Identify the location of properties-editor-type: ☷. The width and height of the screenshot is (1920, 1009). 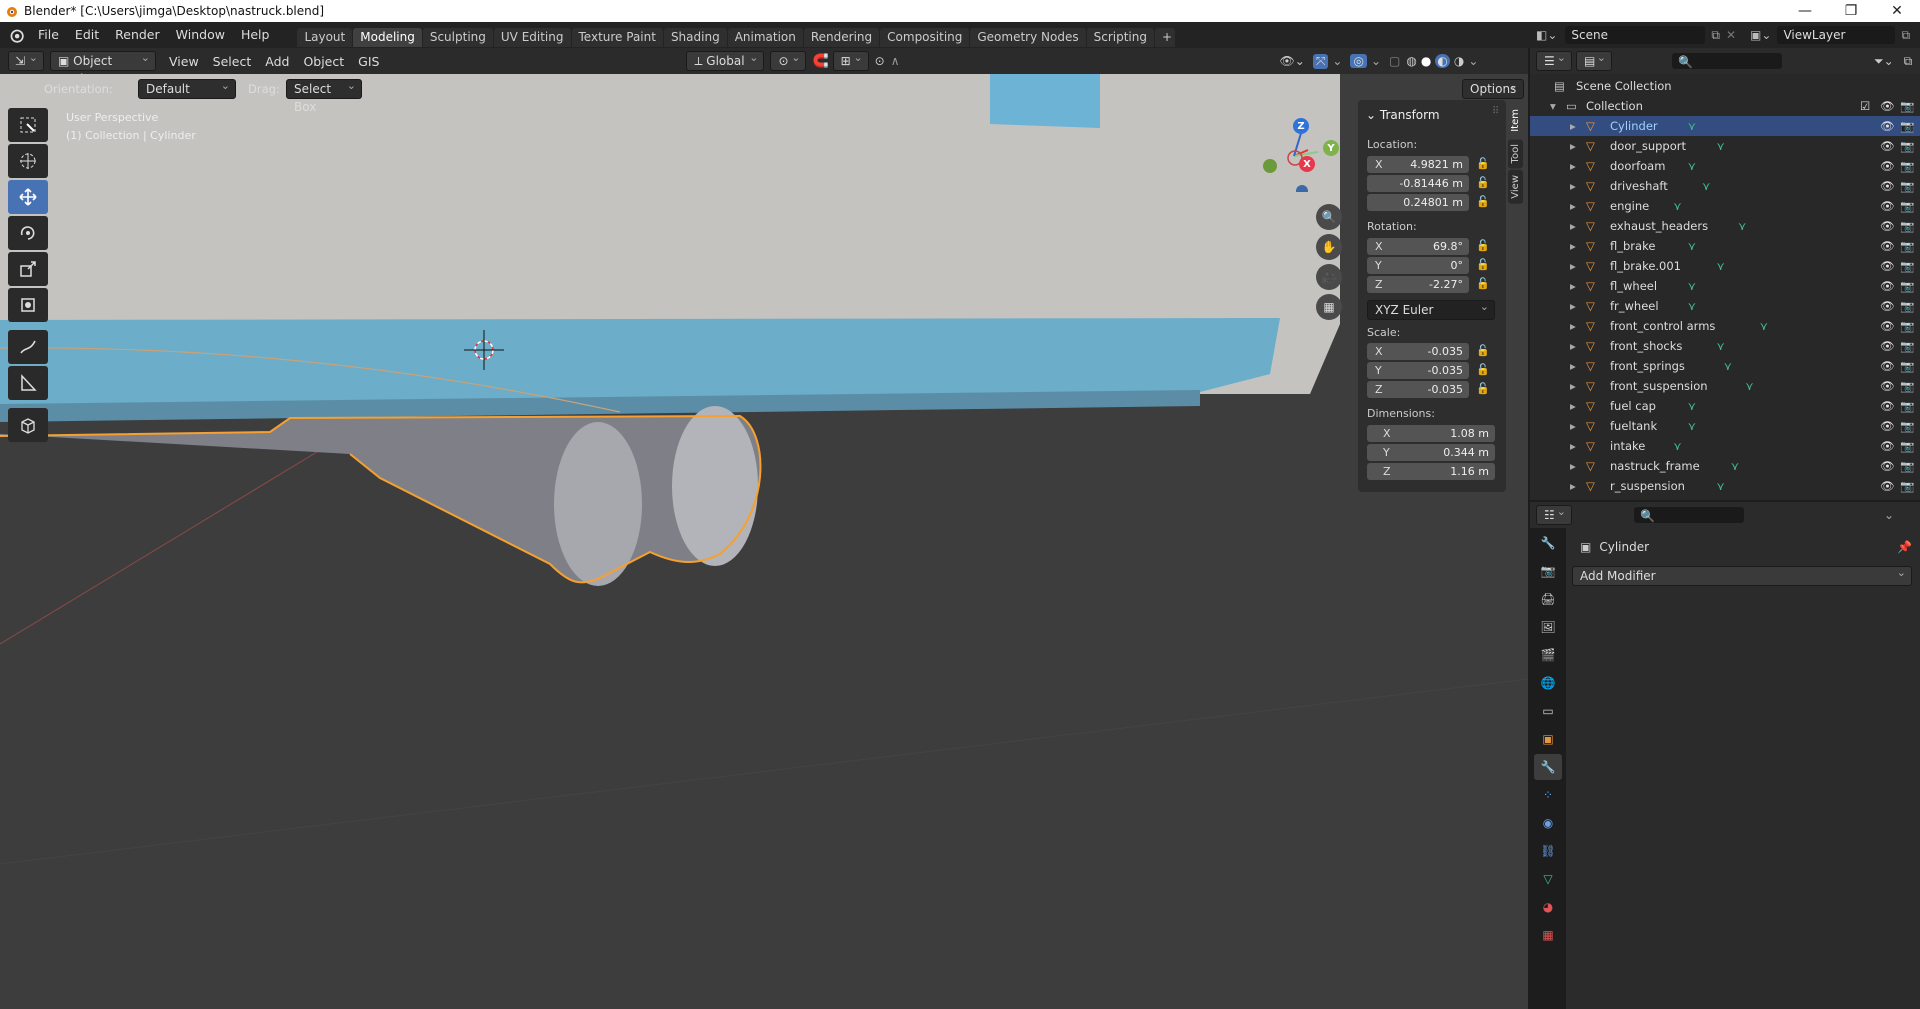
(1554, 514).